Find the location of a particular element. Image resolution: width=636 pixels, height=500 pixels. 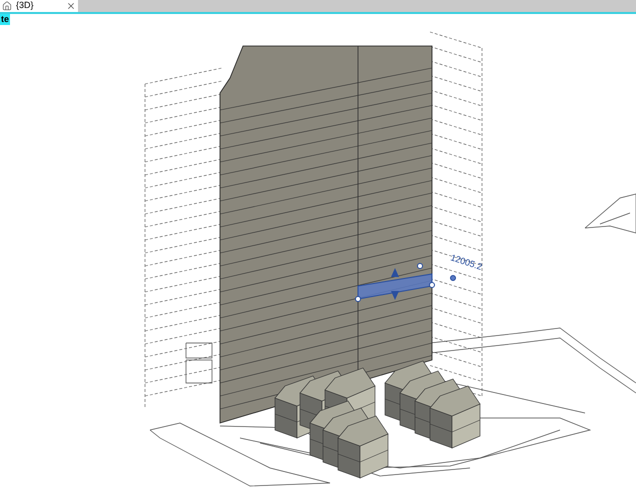

close-icon is located at coordinates (71, 6).